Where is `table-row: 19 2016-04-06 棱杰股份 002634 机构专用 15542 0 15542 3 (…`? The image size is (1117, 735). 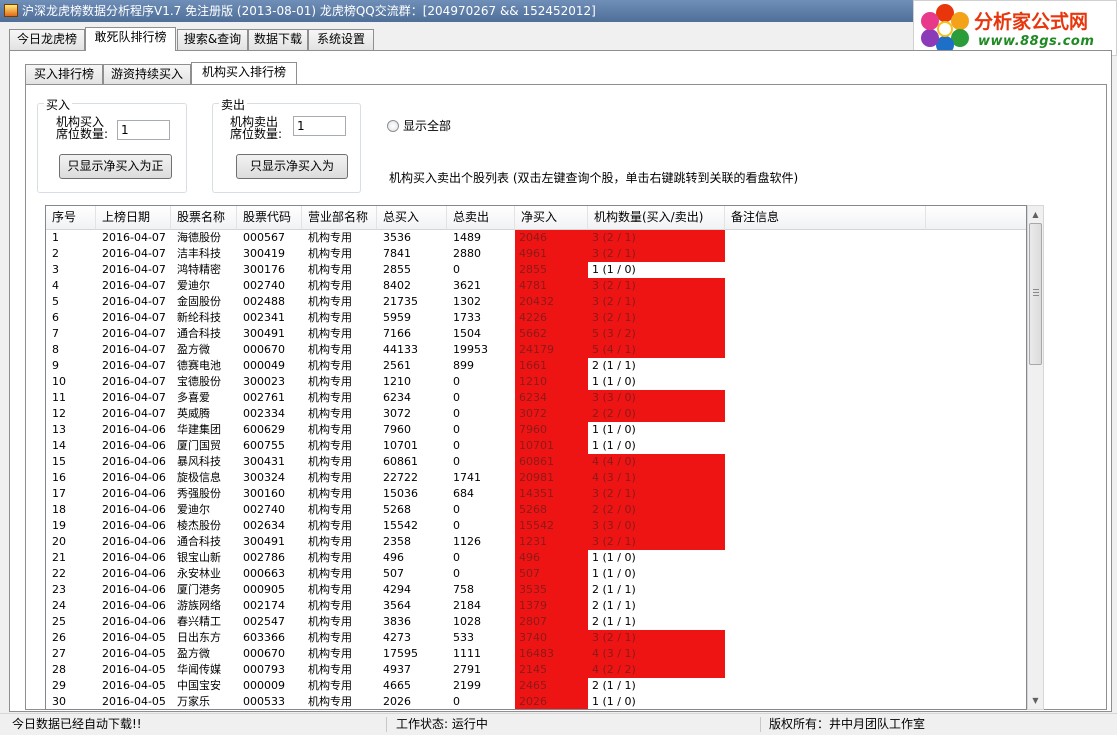 table-row: 19 2016-04-06 棱杰股份 002634 机构专用 15542 0 15542 3 (… is located at coordinates (536, 526).